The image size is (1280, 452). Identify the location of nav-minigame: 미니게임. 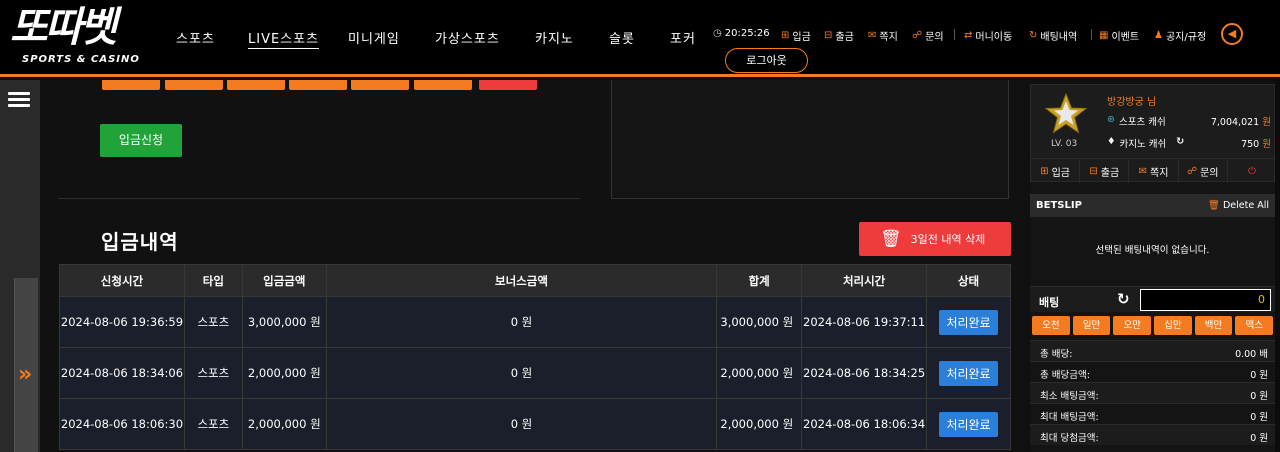
(374, 37).